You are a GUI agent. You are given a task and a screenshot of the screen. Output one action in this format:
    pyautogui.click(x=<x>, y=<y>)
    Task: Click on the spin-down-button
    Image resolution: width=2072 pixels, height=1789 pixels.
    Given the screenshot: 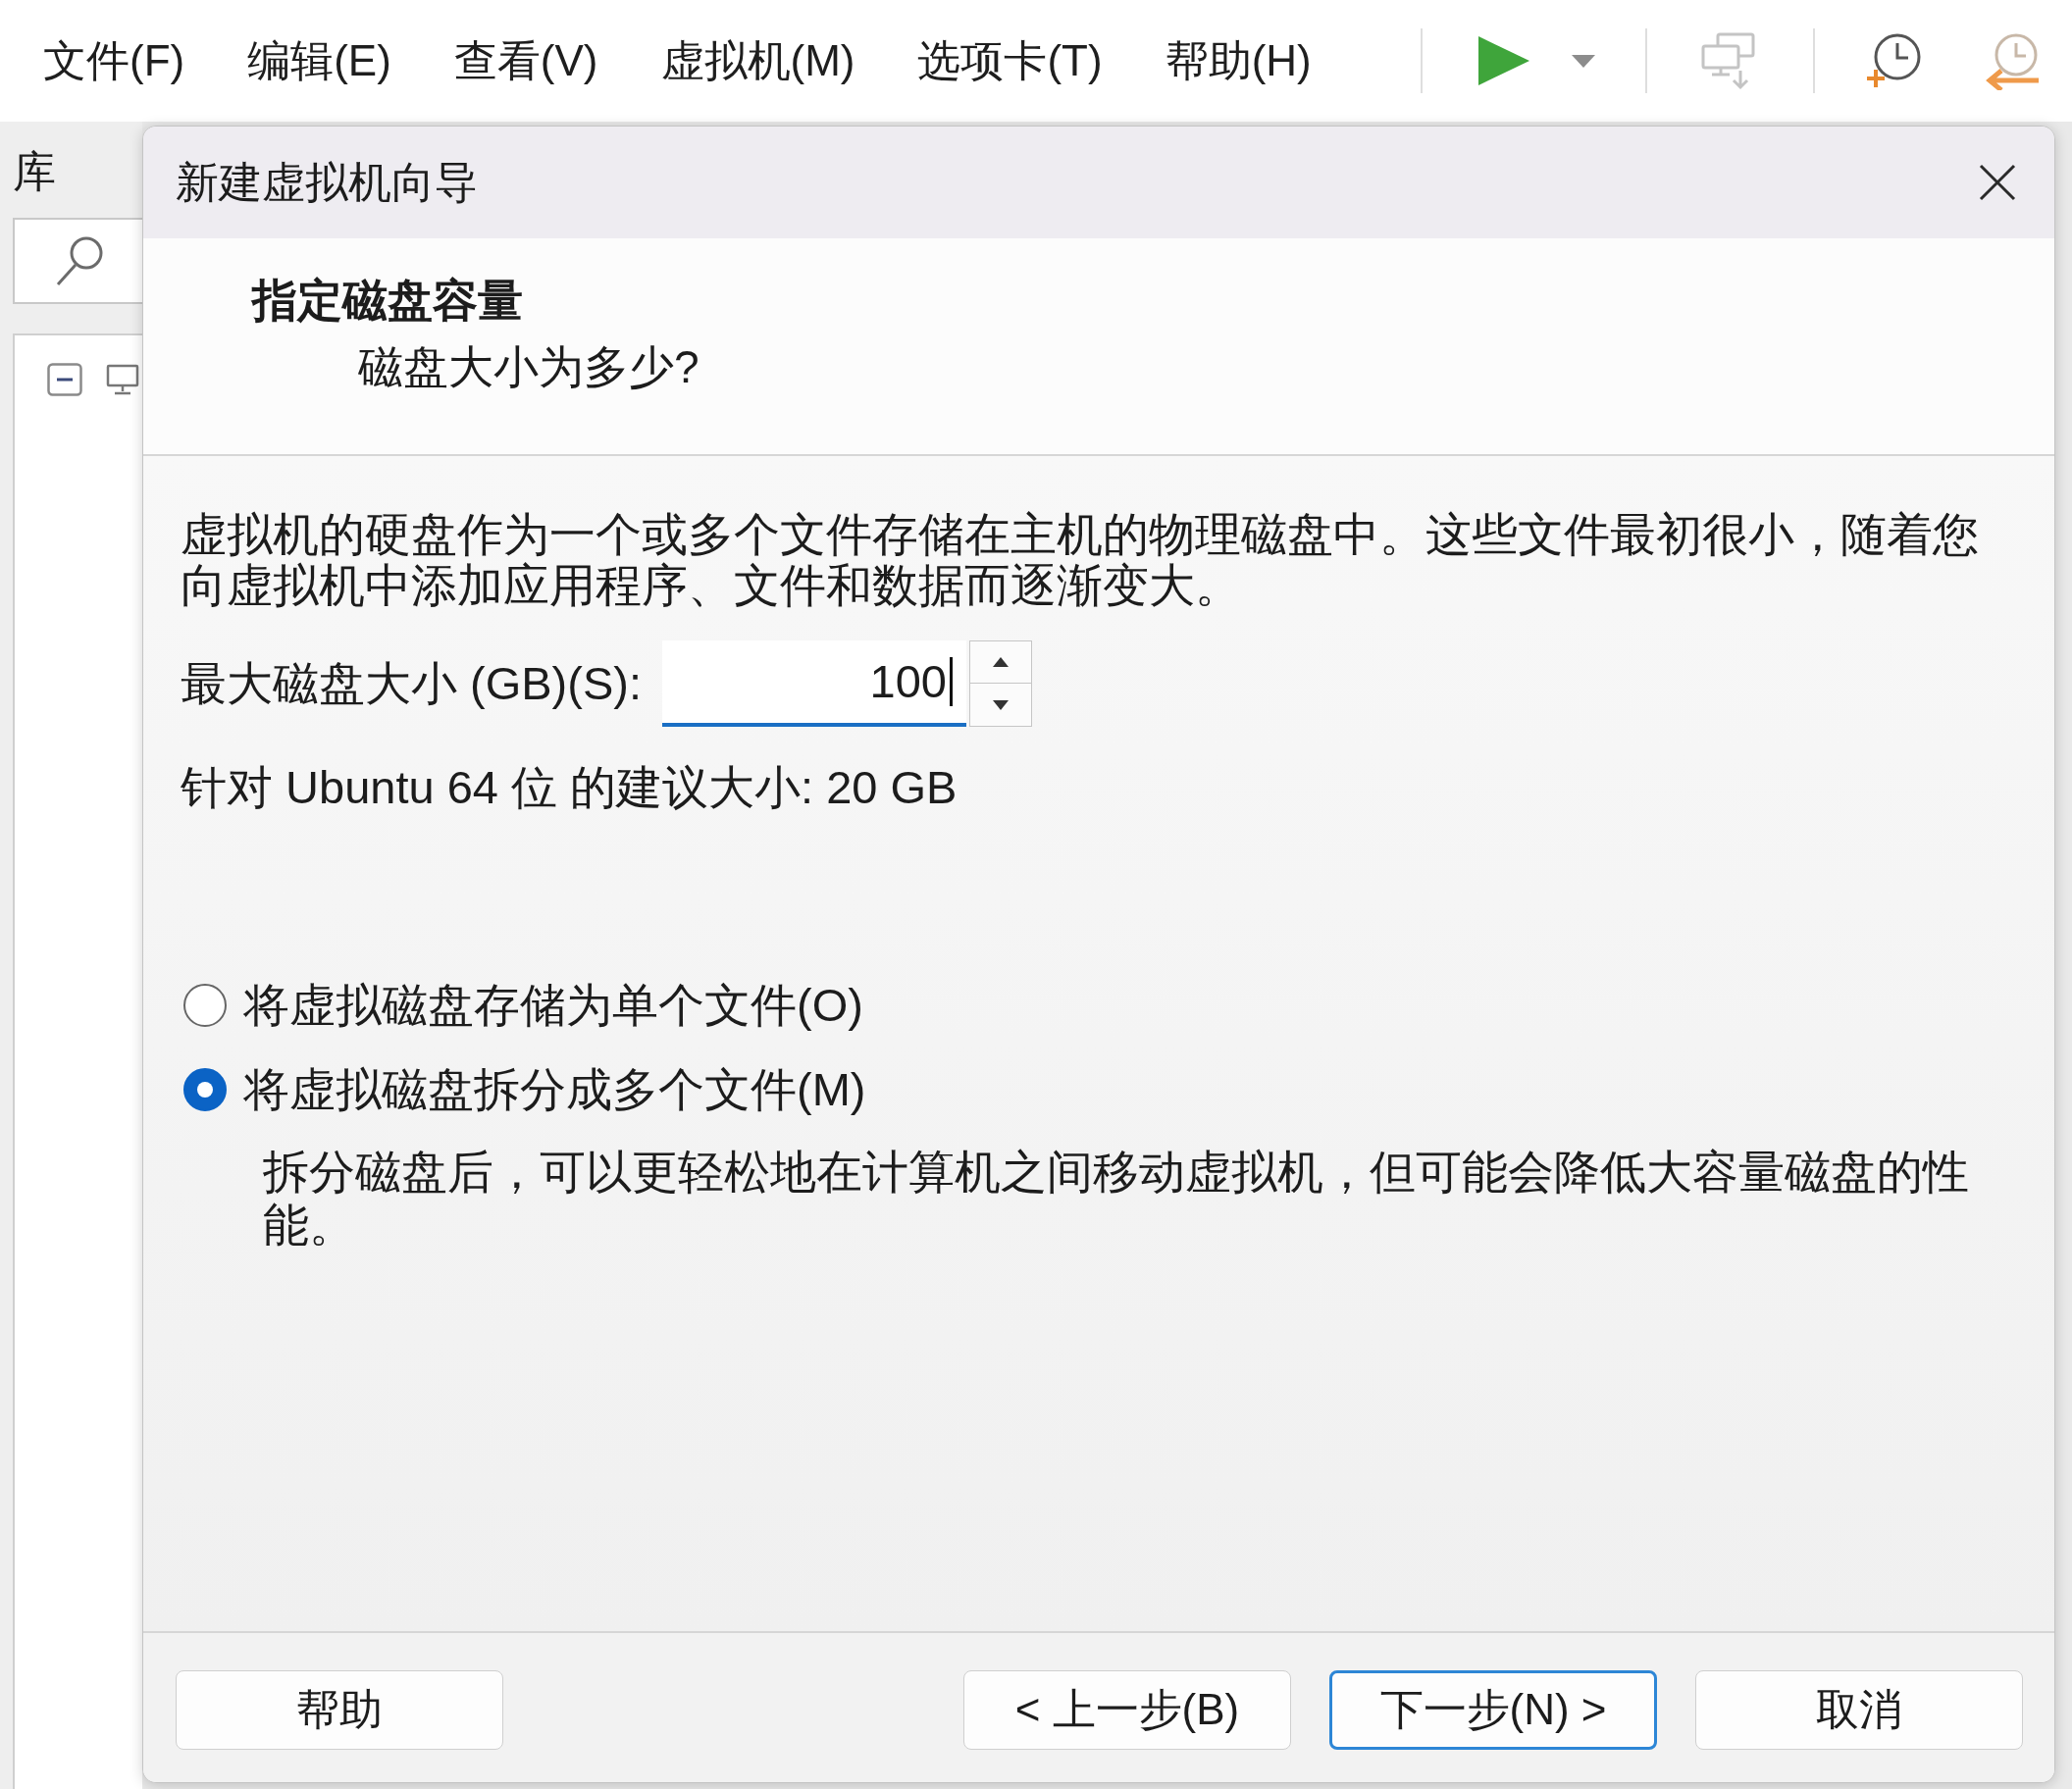 What is the action you would take?
    pyautogui.click(x=1000, y=706)
    